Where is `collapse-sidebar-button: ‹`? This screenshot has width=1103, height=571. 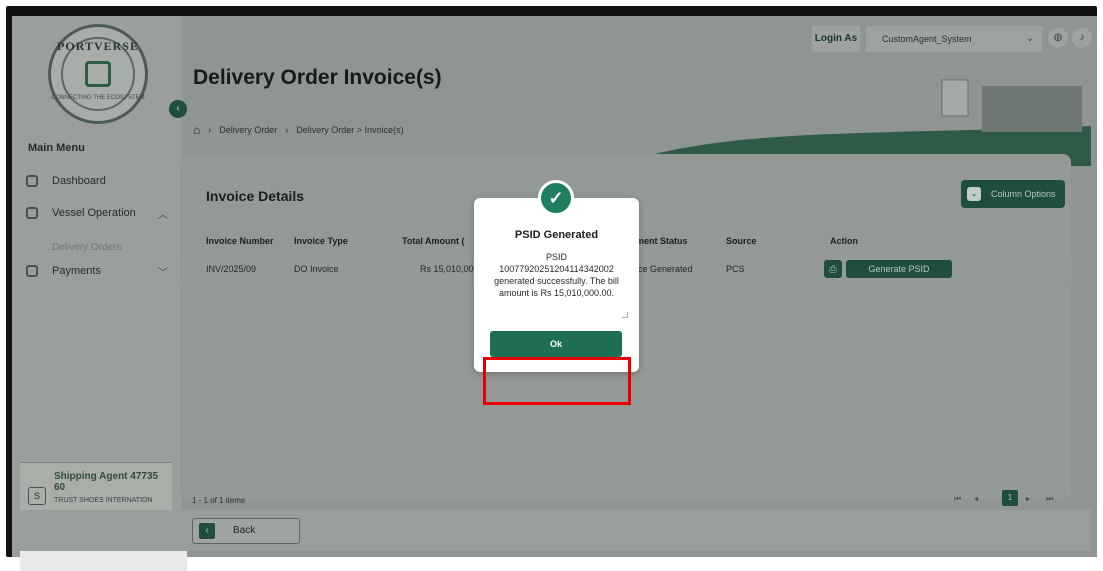 collapse-sidebar-button: ‹ is located at coordinates (178, 109).